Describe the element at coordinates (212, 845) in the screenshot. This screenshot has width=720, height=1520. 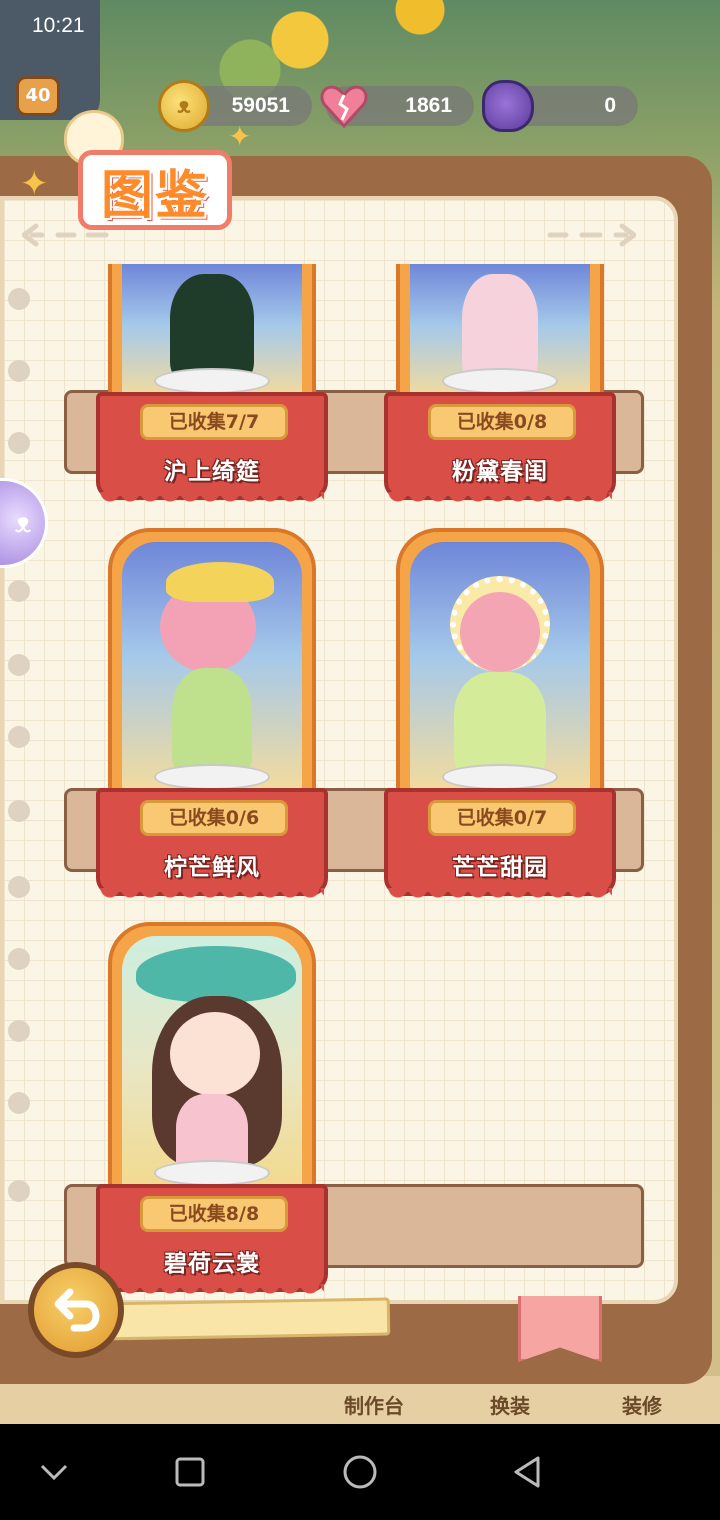
I see `card-banner: 已收集0/6 柠芒鲜风` at that location.